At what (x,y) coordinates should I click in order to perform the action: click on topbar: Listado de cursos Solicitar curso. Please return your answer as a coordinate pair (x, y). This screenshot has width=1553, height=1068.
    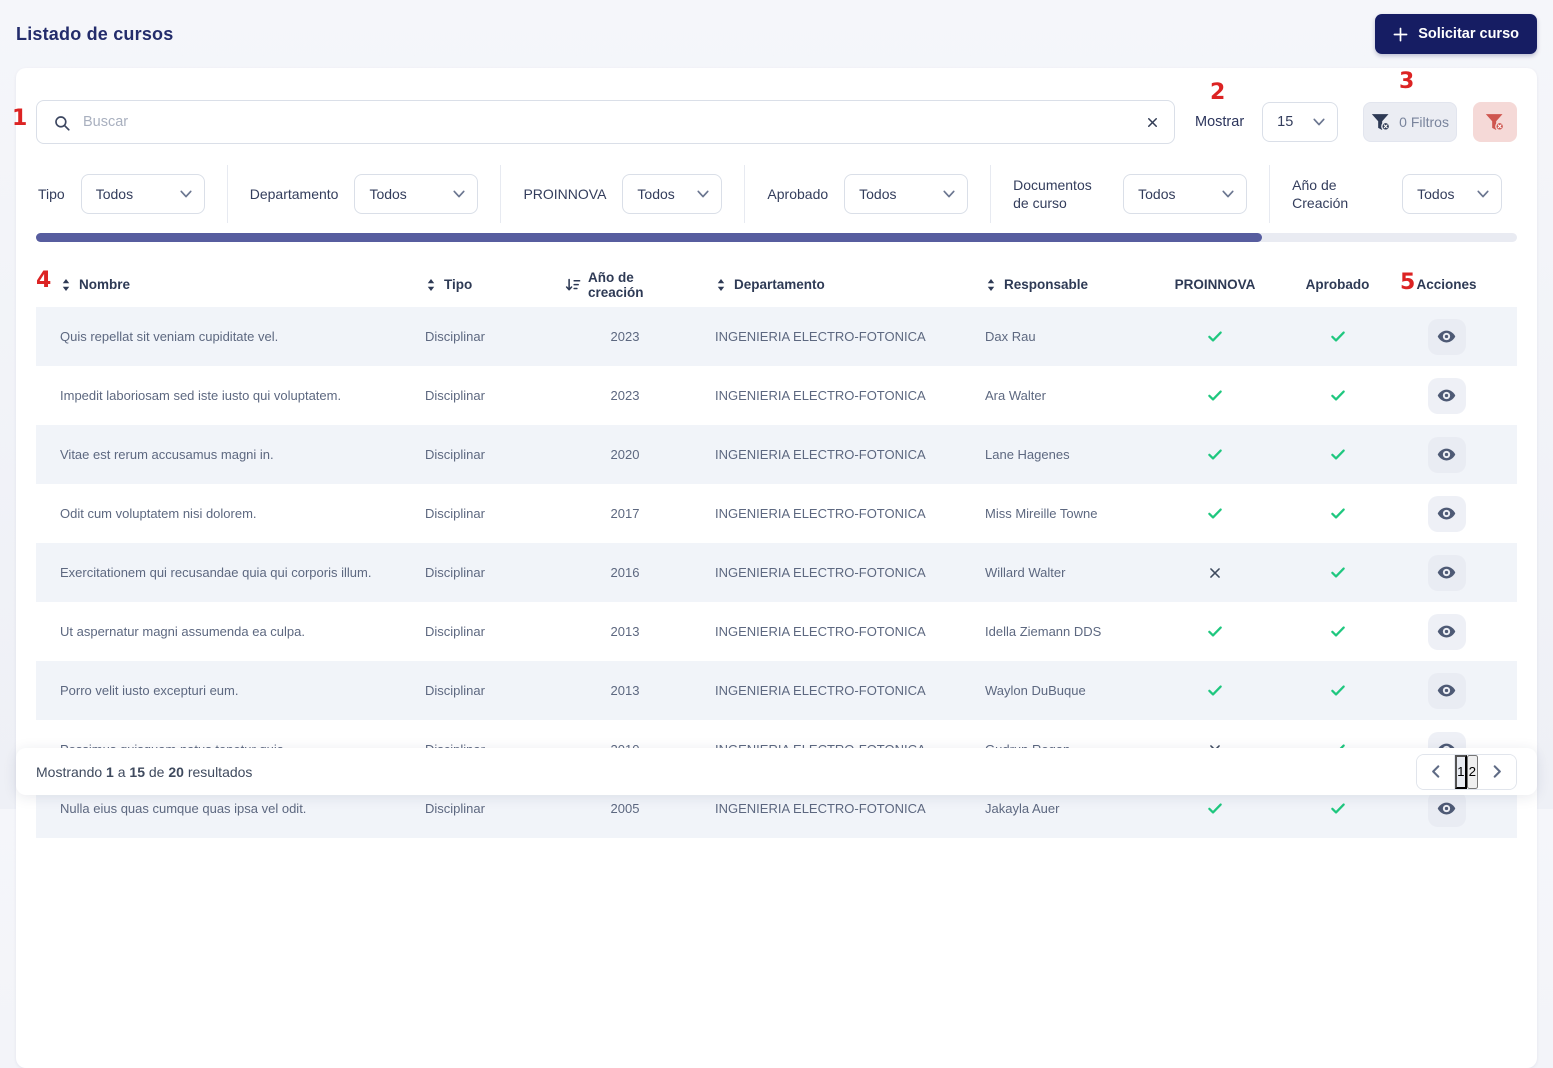
    Looking at the image, I should click on (776, 34).